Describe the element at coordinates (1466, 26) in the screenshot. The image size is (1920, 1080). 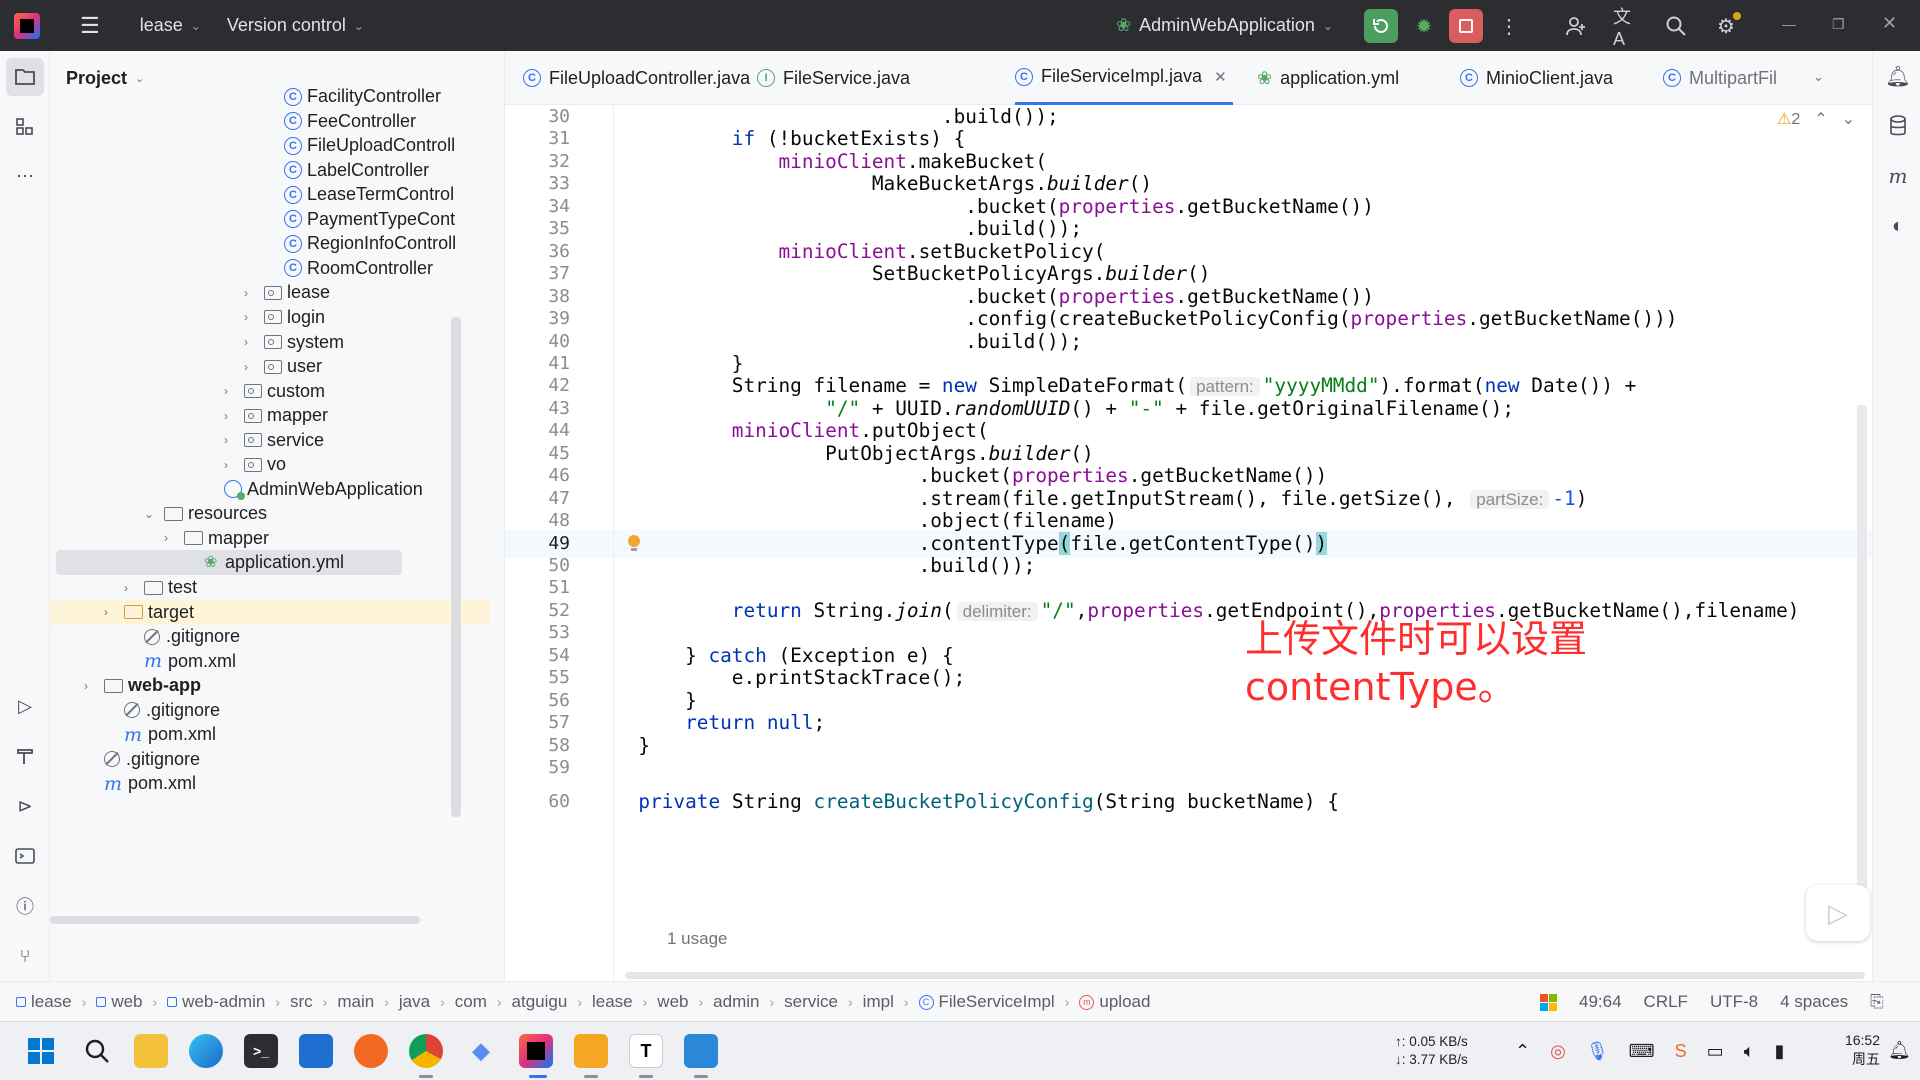
I see `stop-button` at that location.